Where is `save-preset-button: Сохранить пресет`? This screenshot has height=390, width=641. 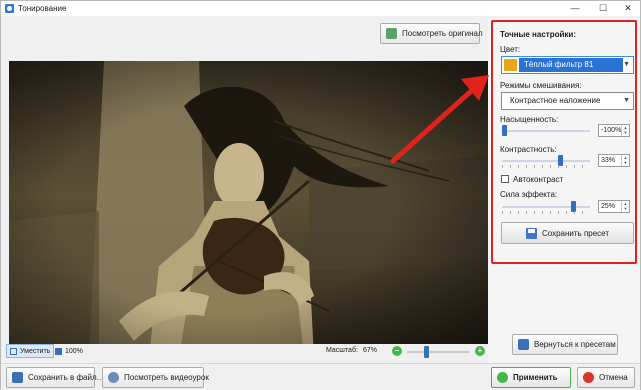 save-preset-button: Сохранить пресет is located at coordinates (567, 233).